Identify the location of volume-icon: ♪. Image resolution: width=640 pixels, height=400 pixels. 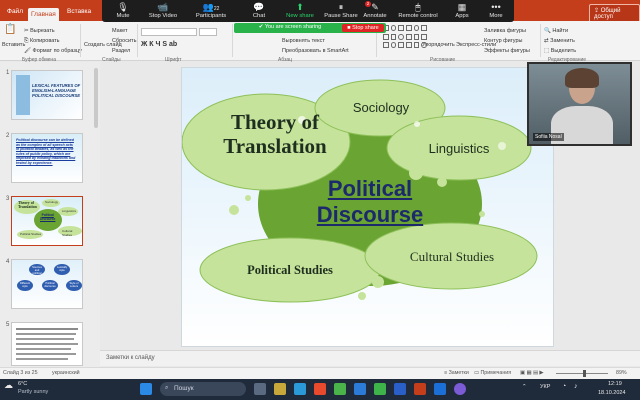
(576, 386).